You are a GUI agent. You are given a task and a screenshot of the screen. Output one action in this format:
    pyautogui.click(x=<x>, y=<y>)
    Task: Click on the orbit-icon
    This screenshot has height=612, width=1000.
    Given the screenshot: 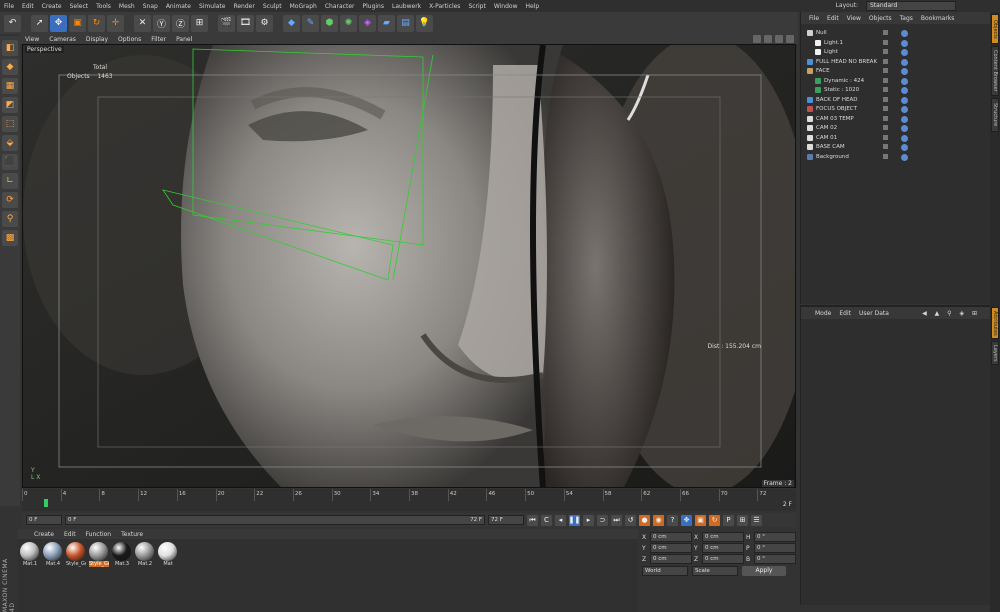 What is the action you would take?
    pyautogui.click(x=779, y=39)
    